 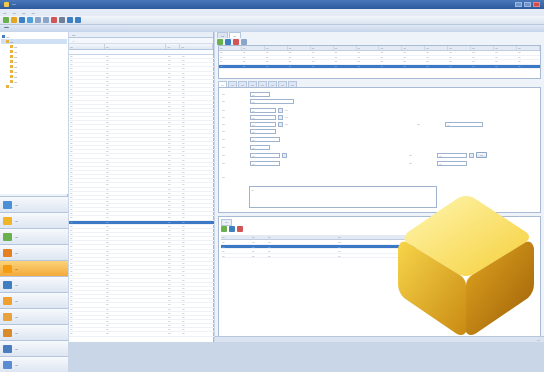 What do you see at coordinates (228, 41) in the screenshot?
I see `save-record-icon` at bounding box center [228, 41].